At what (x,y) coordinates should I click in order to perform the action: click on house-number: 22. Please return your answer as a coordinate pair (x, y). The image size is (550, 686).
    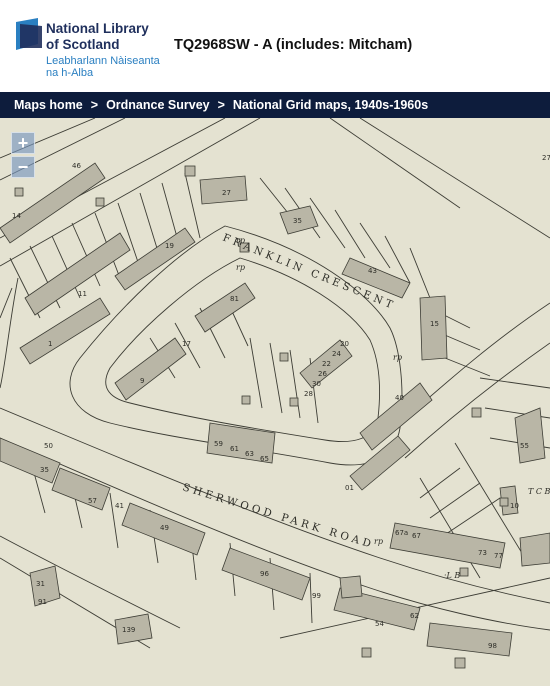
    Looking at the image, I should click on (326, 364).